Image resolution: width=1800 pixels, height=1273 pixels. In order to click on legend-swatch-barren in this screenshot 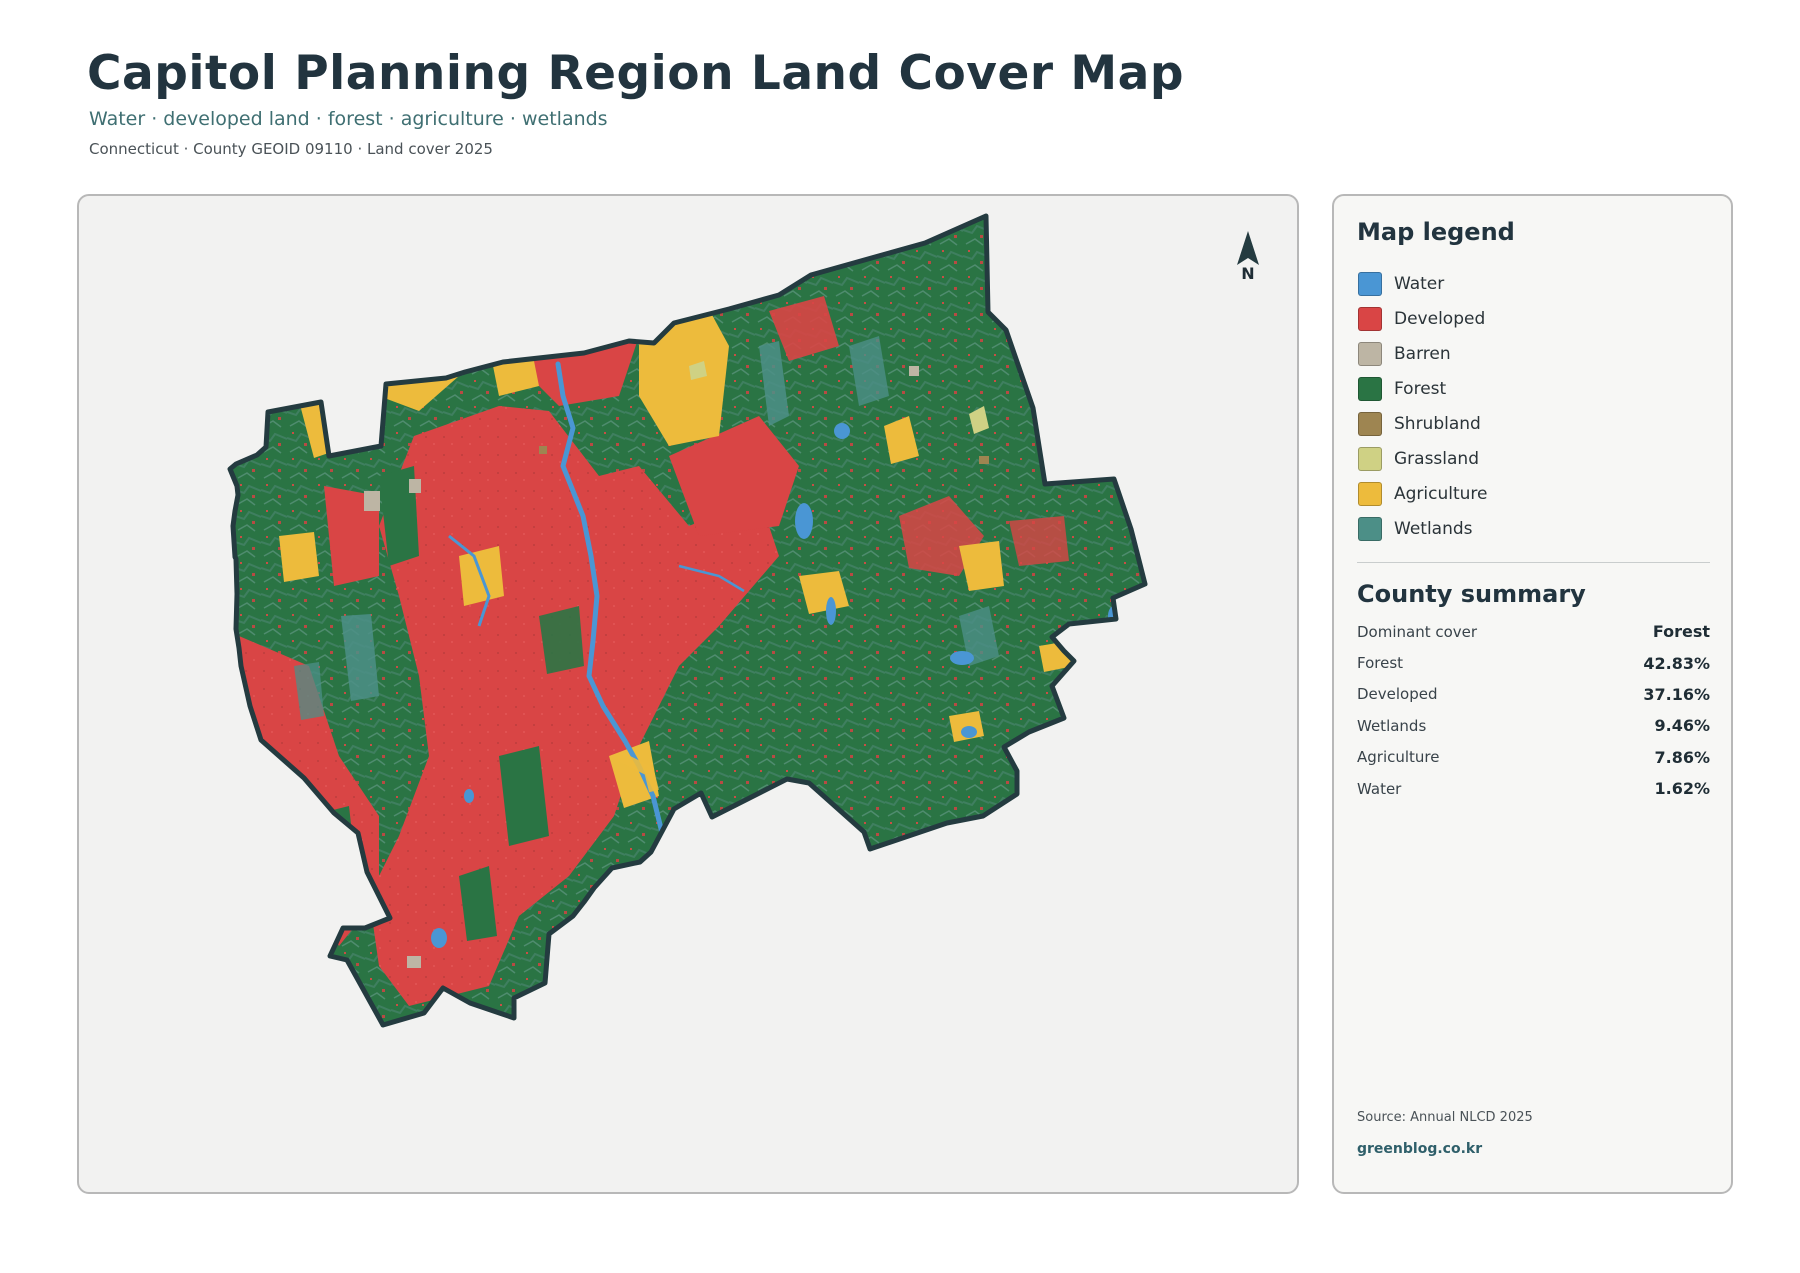, I will do `click(1370, 353)`.